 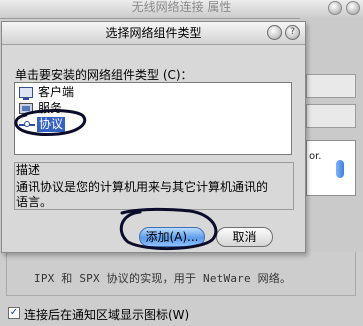 What do you see at coordinates (50, 108) in the screenshot?
I see `list-item-label: 服务` at bounding box center [50, 108].